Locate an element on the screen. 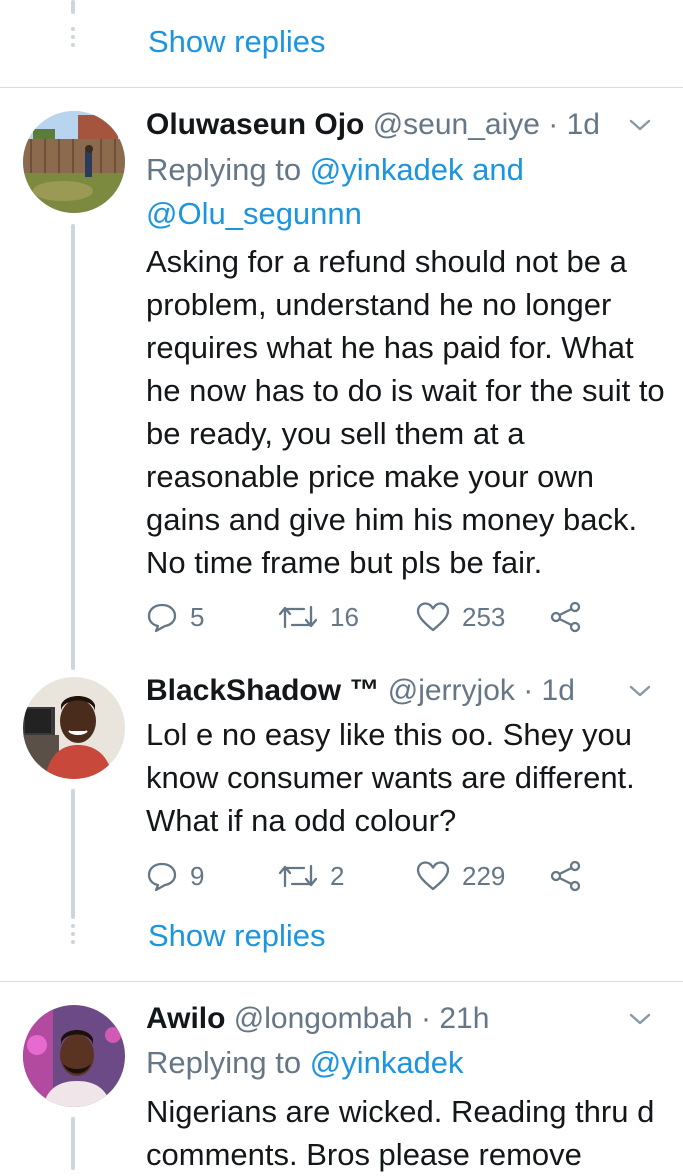  tweet-header: Oluwaseun Ojo @seun_aiye · 1d is located at coordinates (373, 125).